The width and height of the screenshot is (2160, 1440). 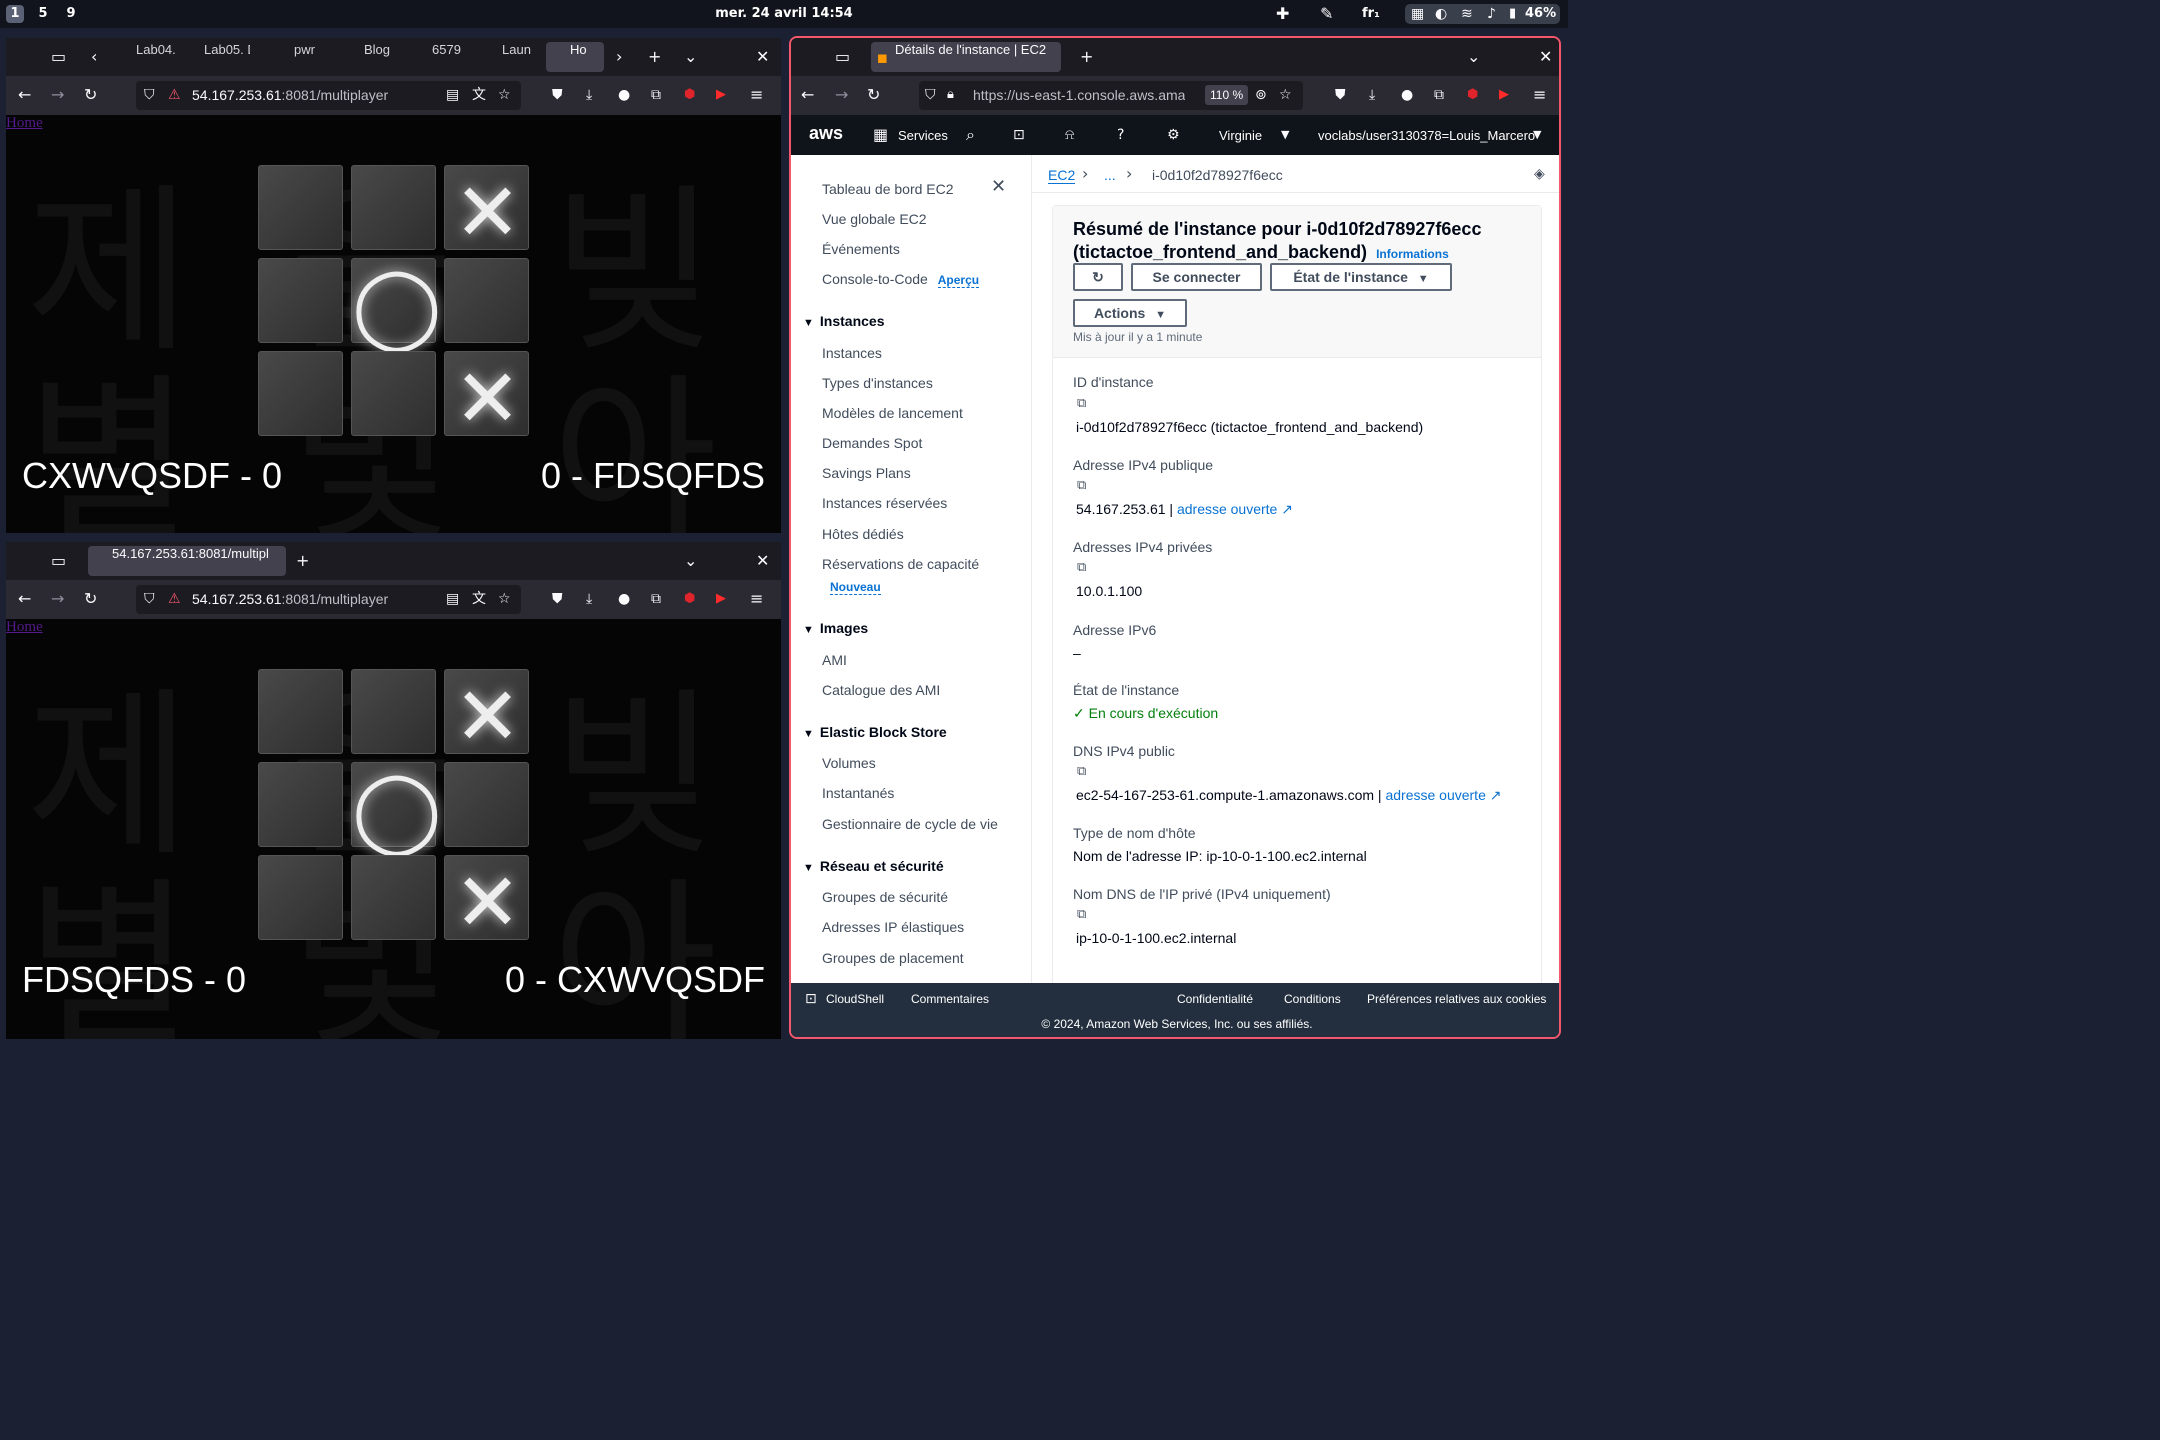 What do you see at coordinates (843, 321) in the screenshot?
I see `sidebar-section-instances: ▼ Instances` at bounding box center [843, 321].